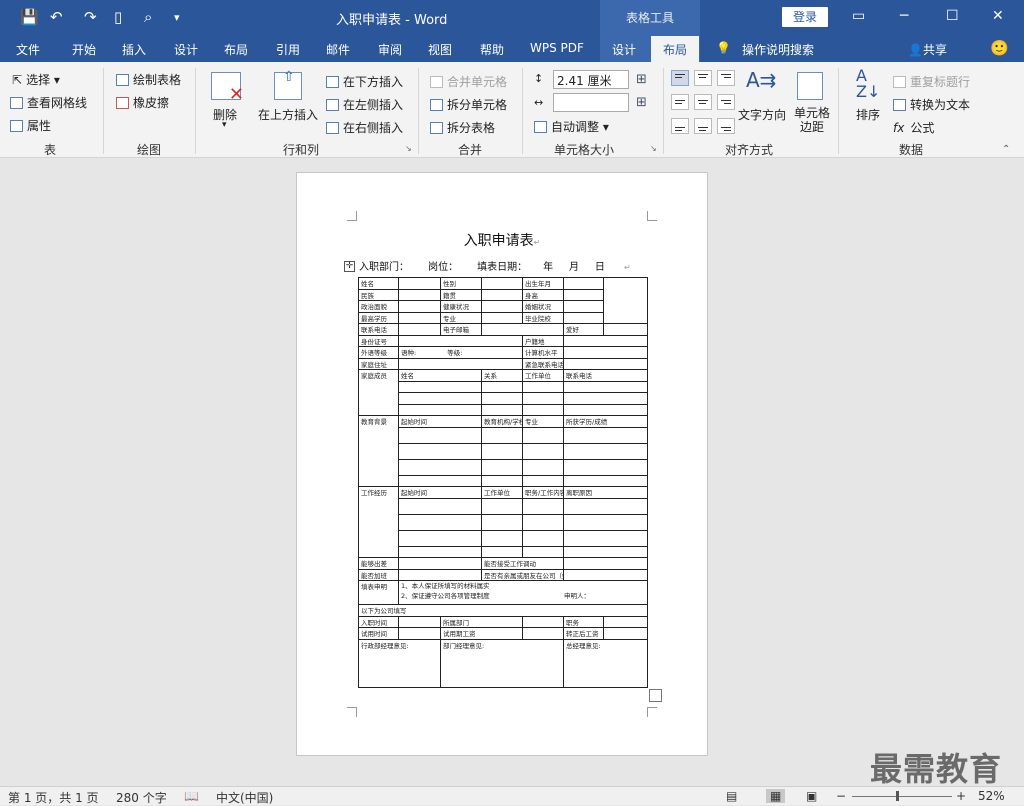  What do you see at coordinates (991, 796) in the screenshot?
I see `zoom-level: 52%` at bounding box center [991, 796].